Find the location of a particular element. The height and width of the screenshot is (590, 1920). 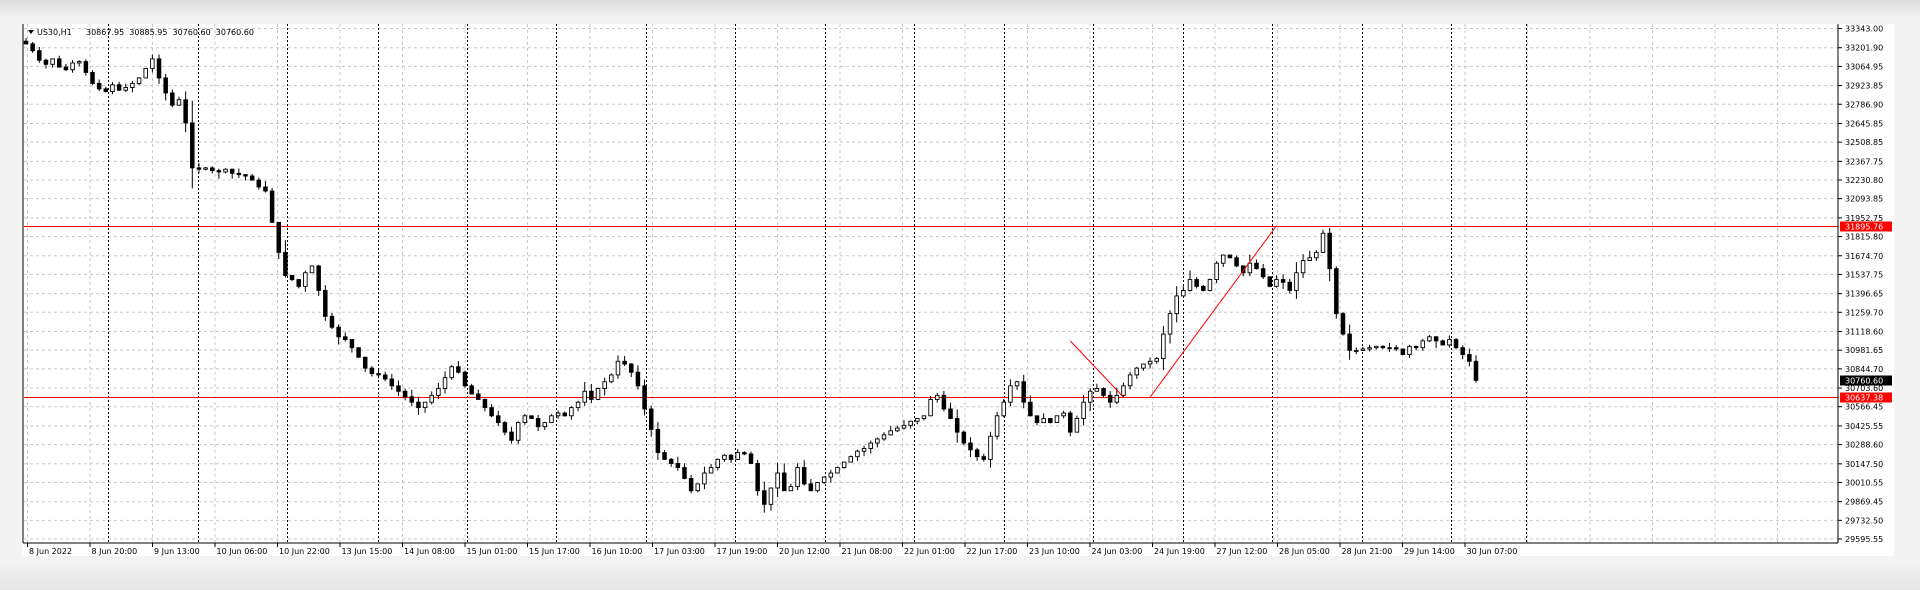

price-tick-label: 32093.85 is located at coordinates (1864, 199).